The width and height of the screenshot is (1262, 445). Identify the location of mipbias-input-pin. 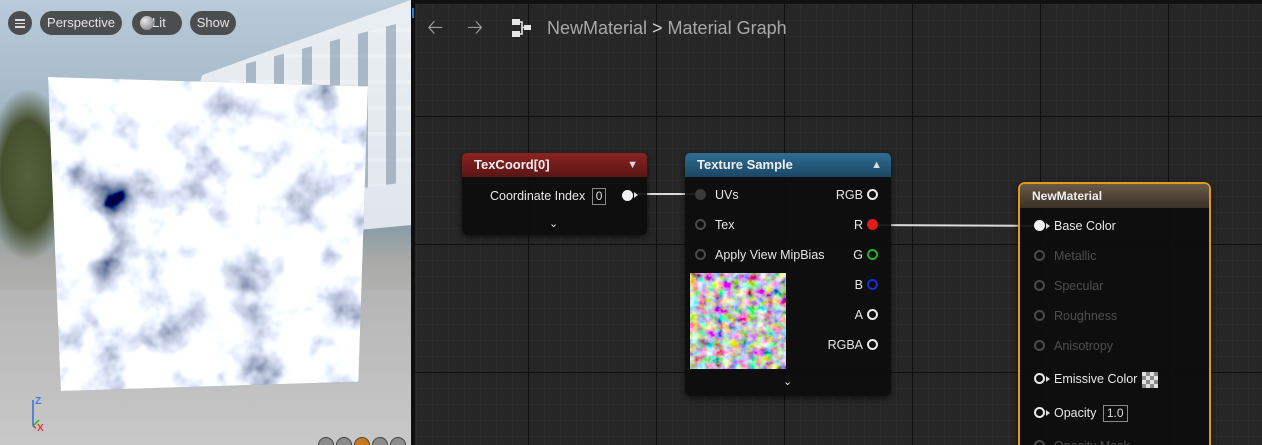
(700, 254).